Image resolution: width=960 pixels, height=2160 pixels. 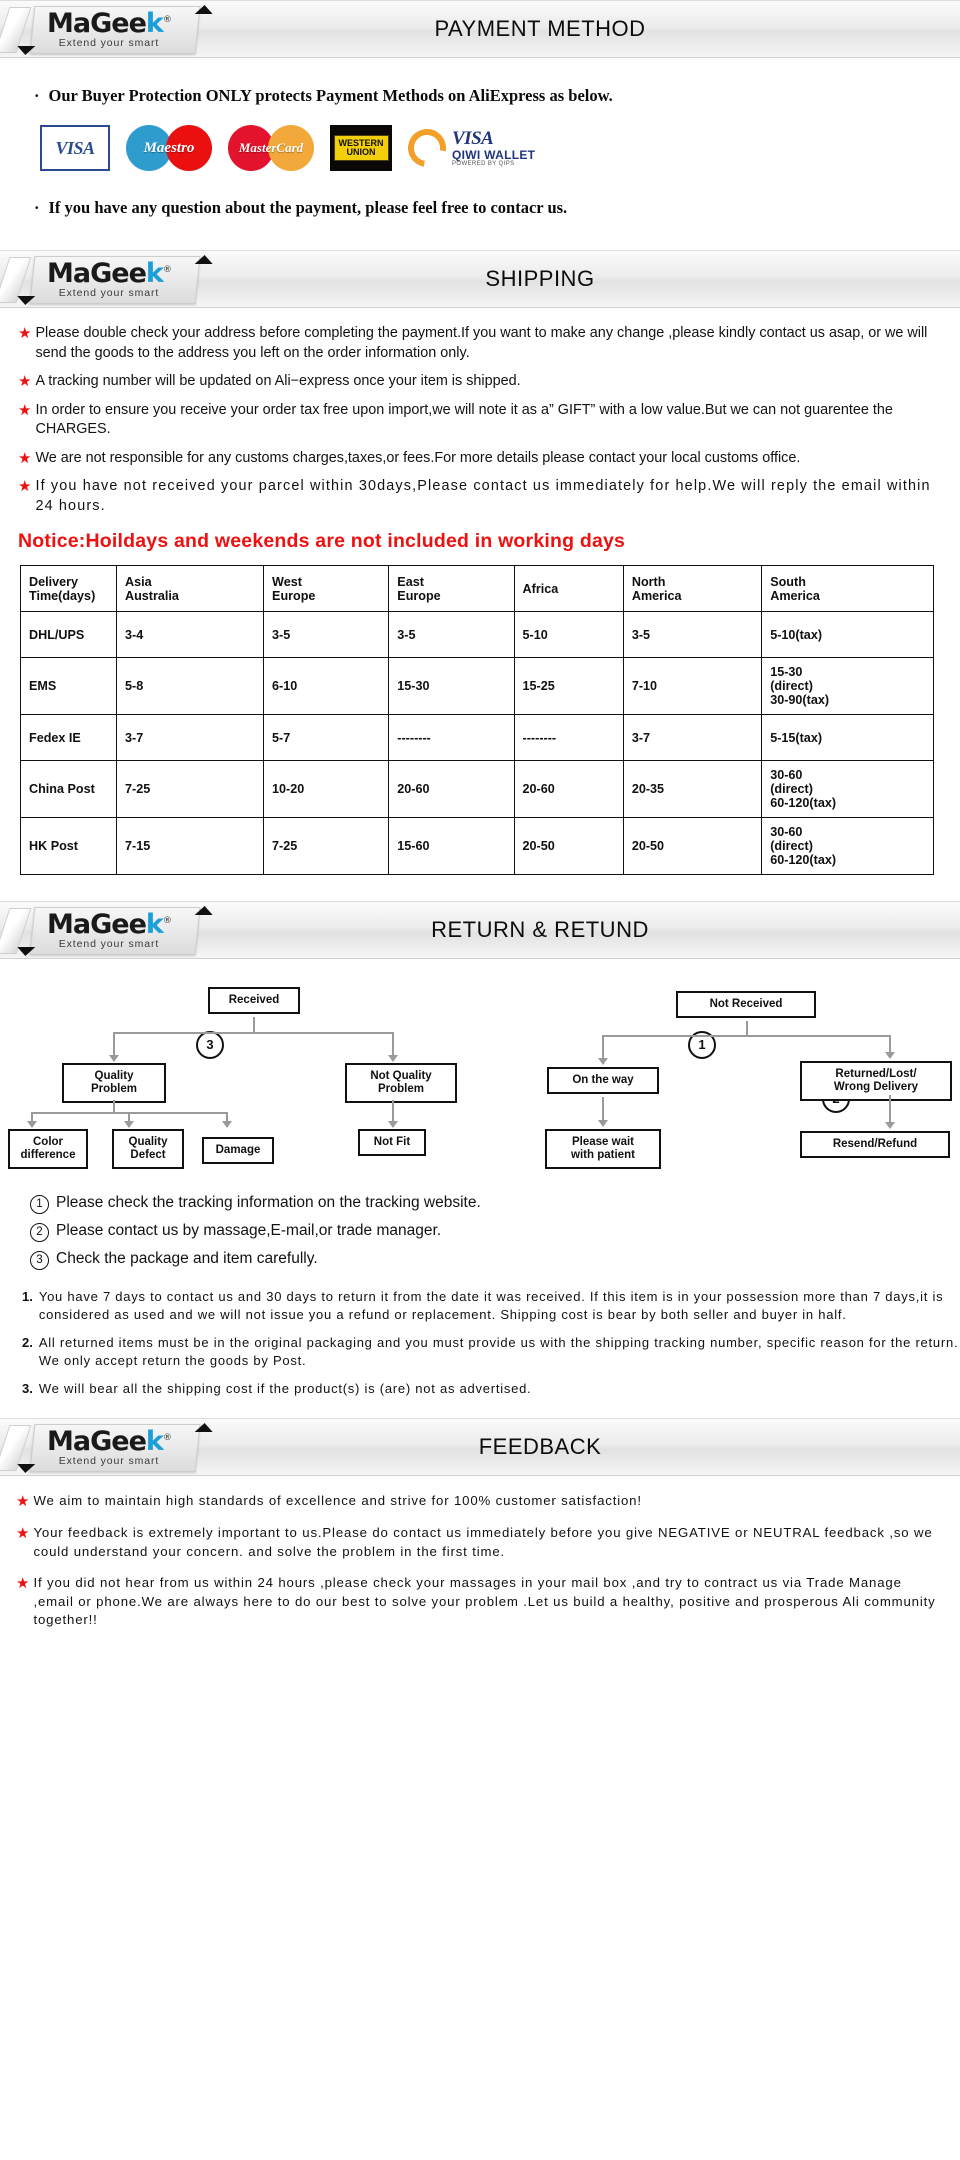 What do you see at coordinates (68, 634) in the screenshot?
I see `carrier-name: DHL/UPS` at bounding box center [68, 634].